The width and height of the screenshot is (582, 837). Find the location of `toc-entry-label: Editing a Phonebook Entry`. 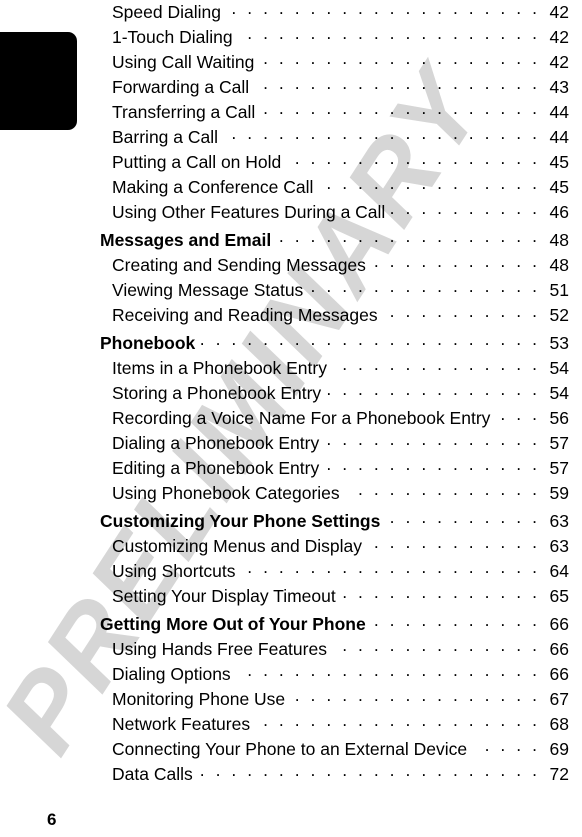

toc-entry-label: Editing a Phonebook Entry is located at coordinates (216, 467).